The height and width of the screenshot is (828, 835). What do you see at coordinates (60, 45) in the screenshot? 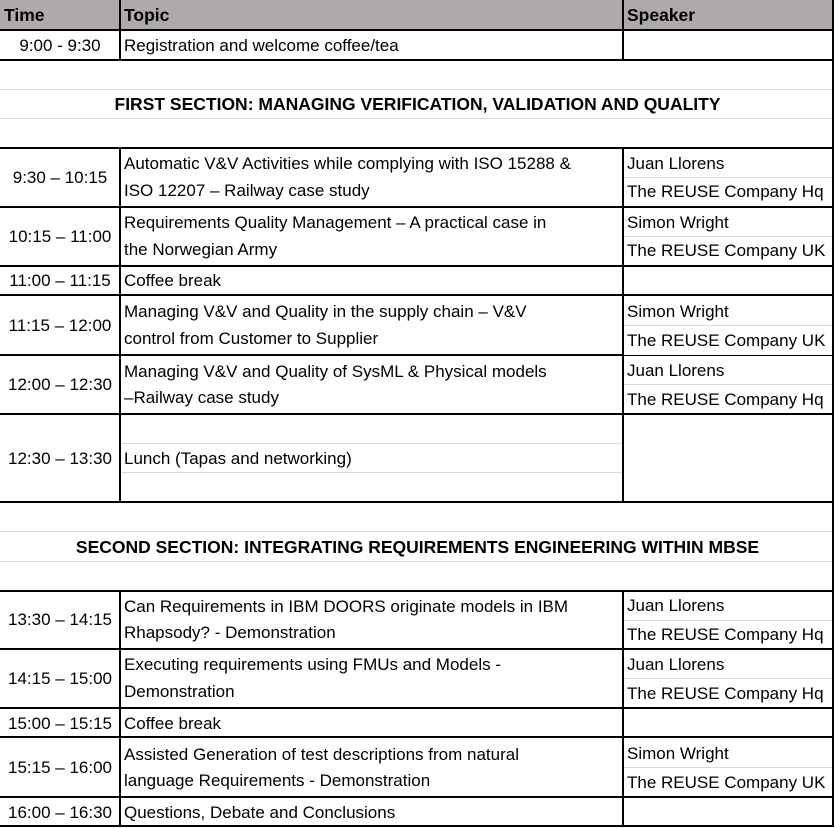
I see `row-time: 9:00 - 9:30` at bounding box center [60, 45].